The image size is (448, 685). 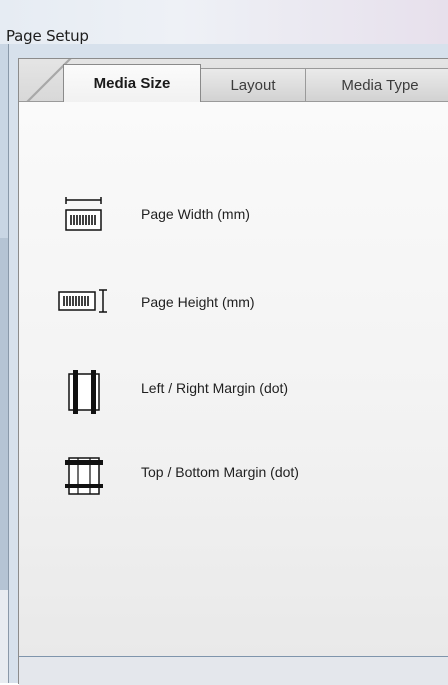 I want to click on top-bottom-margin-label: Top / Bottom Margin (dot), so click(x=220, y=472).